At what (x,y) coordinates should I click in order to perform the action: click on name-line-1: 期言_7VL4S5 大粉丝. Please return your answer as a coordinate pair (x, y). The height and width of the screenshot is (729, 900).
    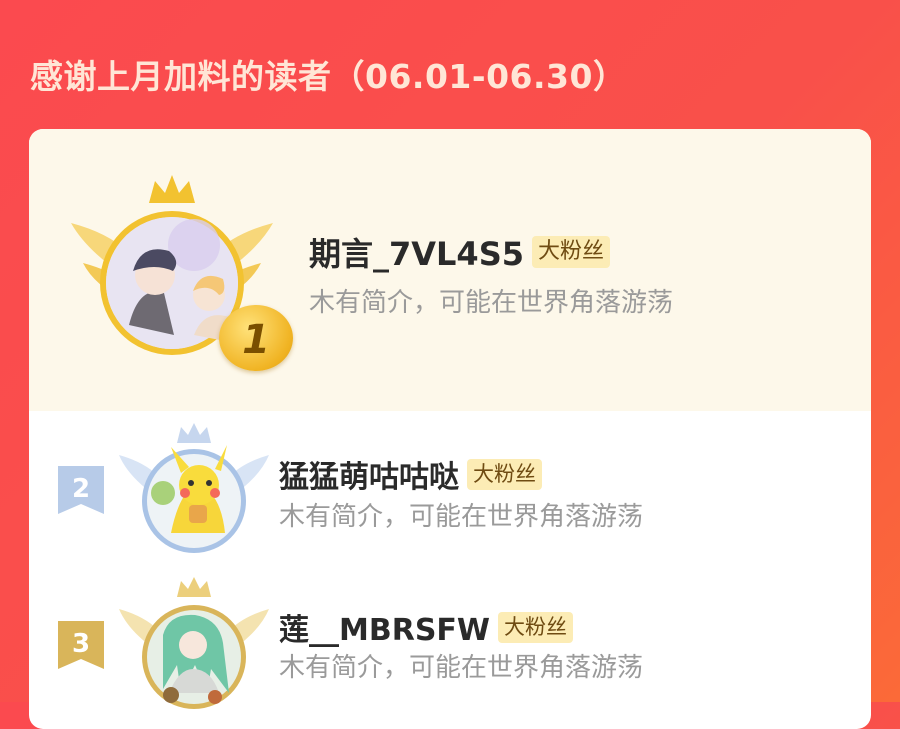
    Looking at the image, I should click on (460, 252).